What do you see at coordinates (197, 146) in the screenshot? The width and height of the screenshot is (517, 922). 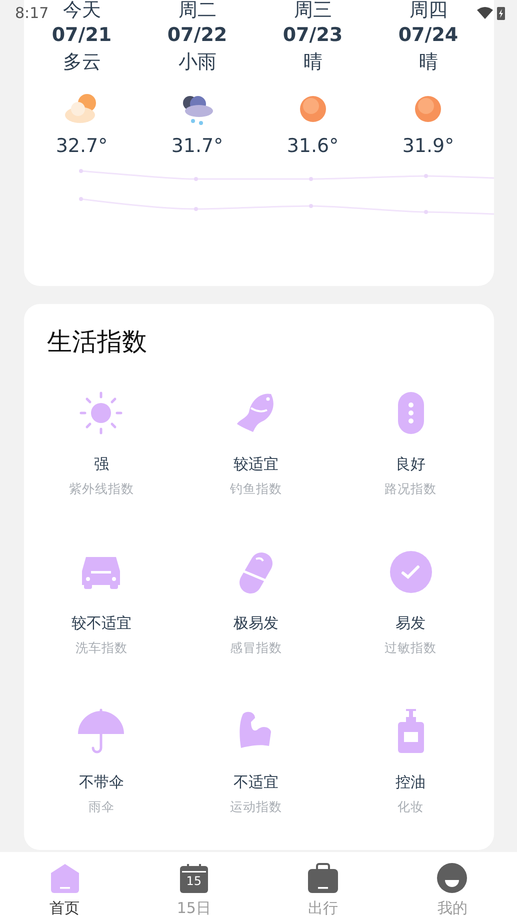 I see `high-temperature: 31.7°` at bounding box center [197, 146].